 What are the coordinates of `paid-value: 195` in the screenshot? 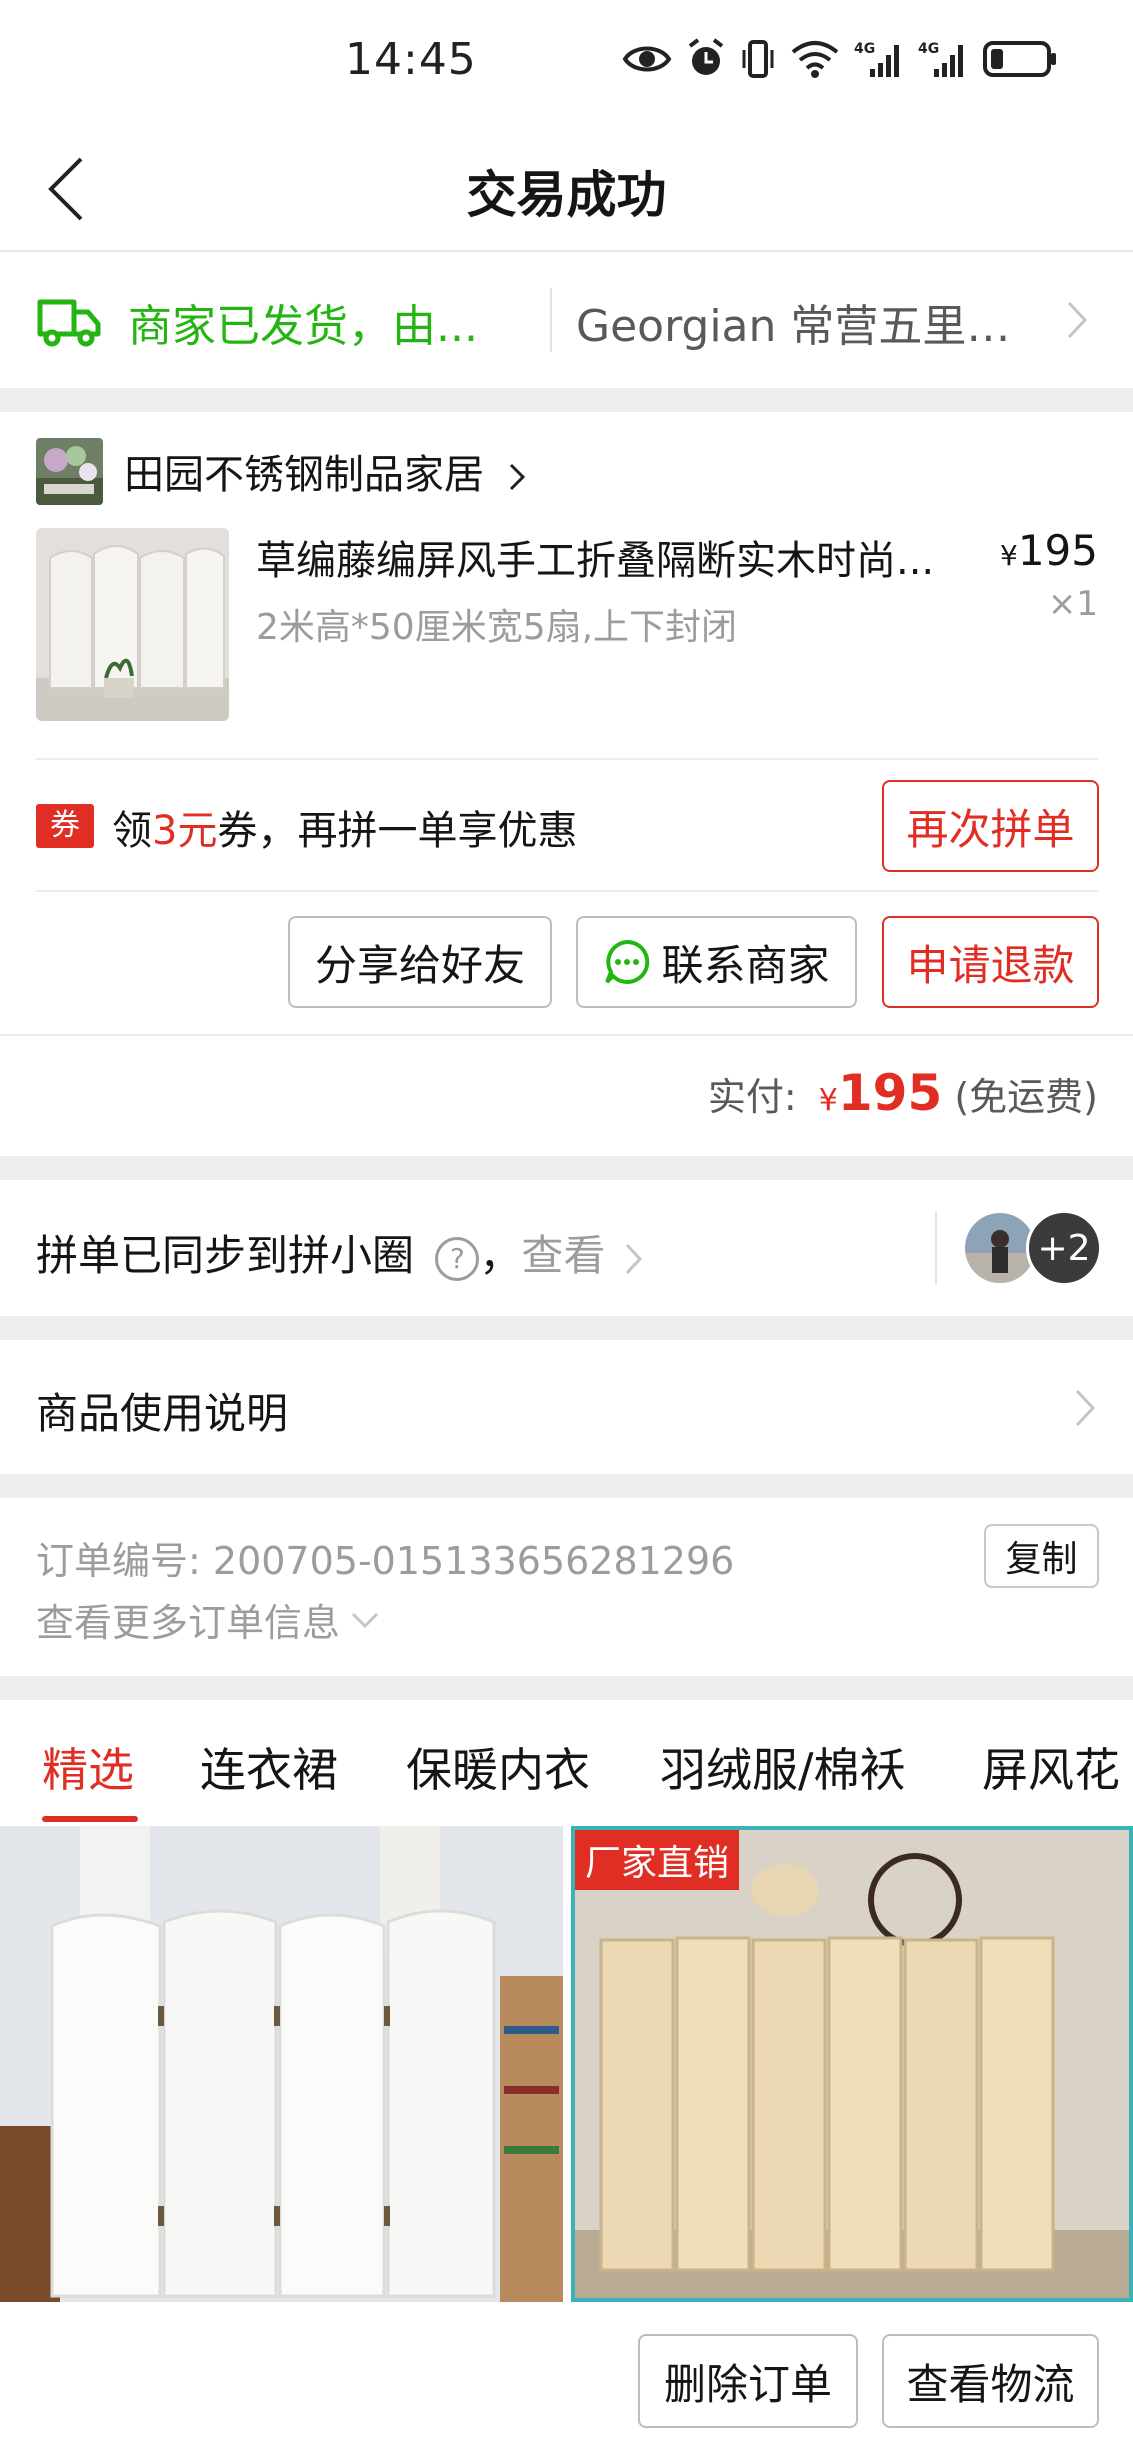 It's located at (890, 1093).